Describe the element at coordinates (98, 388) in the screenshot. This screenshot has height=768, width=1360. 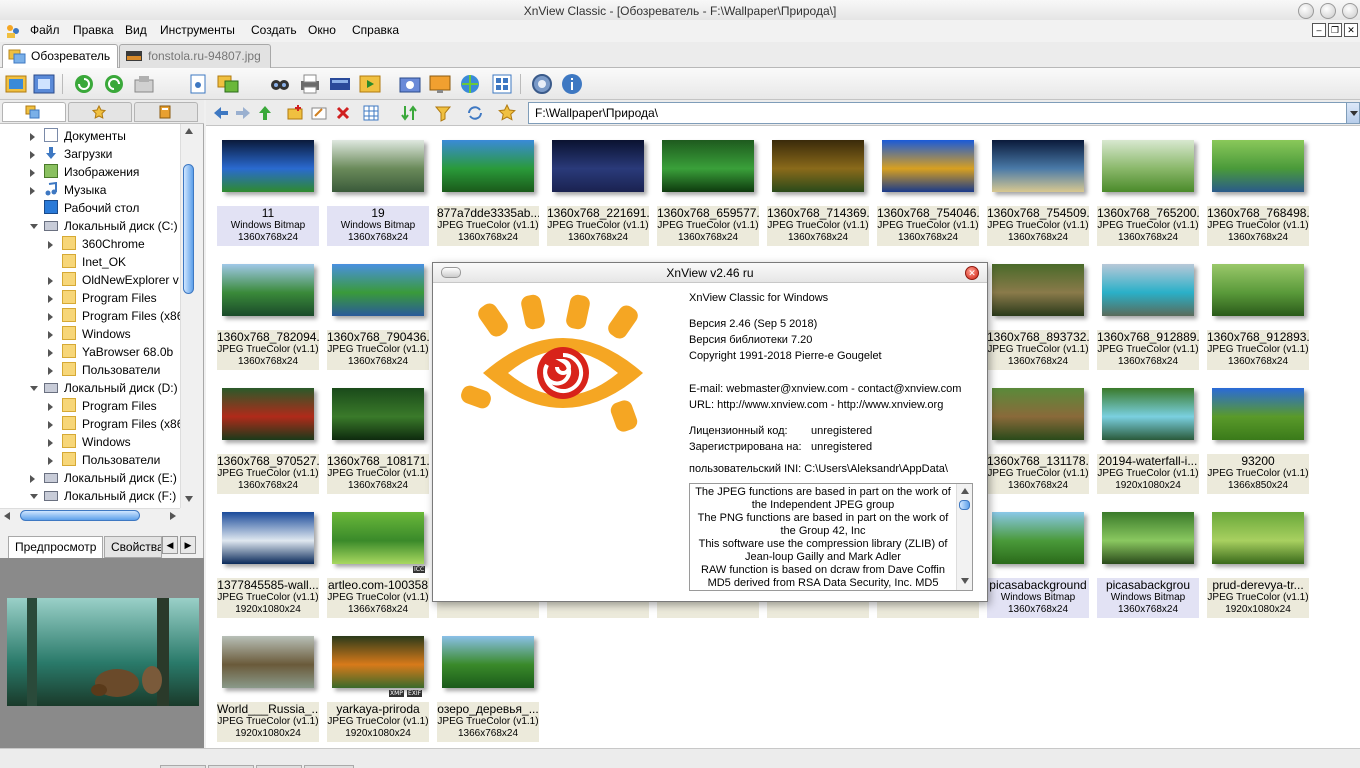
I see `tree-item: Локальный диск (D:)` at that location.